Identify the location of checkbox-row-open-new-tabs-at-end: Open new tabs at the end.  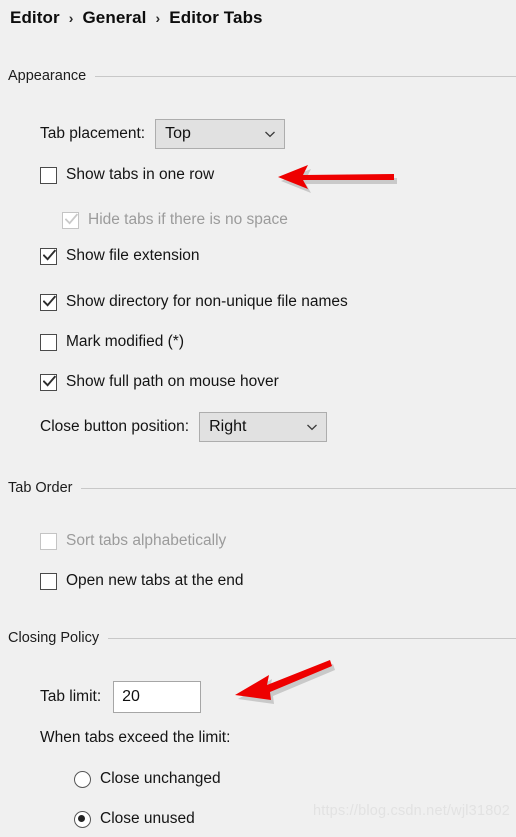
(142, 581).